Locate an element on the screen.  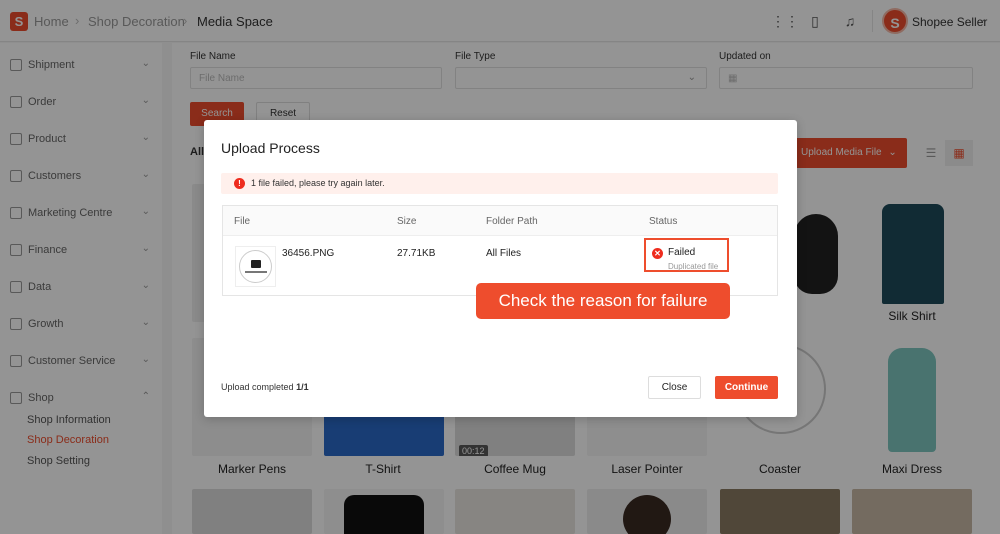
error-alert: ! 1 file failed, please try again later. is located at coordinates (499, 183).